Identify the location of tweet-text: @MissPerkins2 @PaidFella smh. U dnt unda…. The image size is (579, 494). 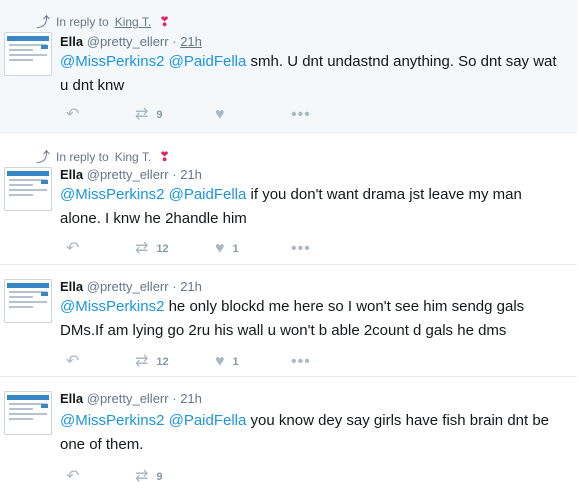
(310, 74).